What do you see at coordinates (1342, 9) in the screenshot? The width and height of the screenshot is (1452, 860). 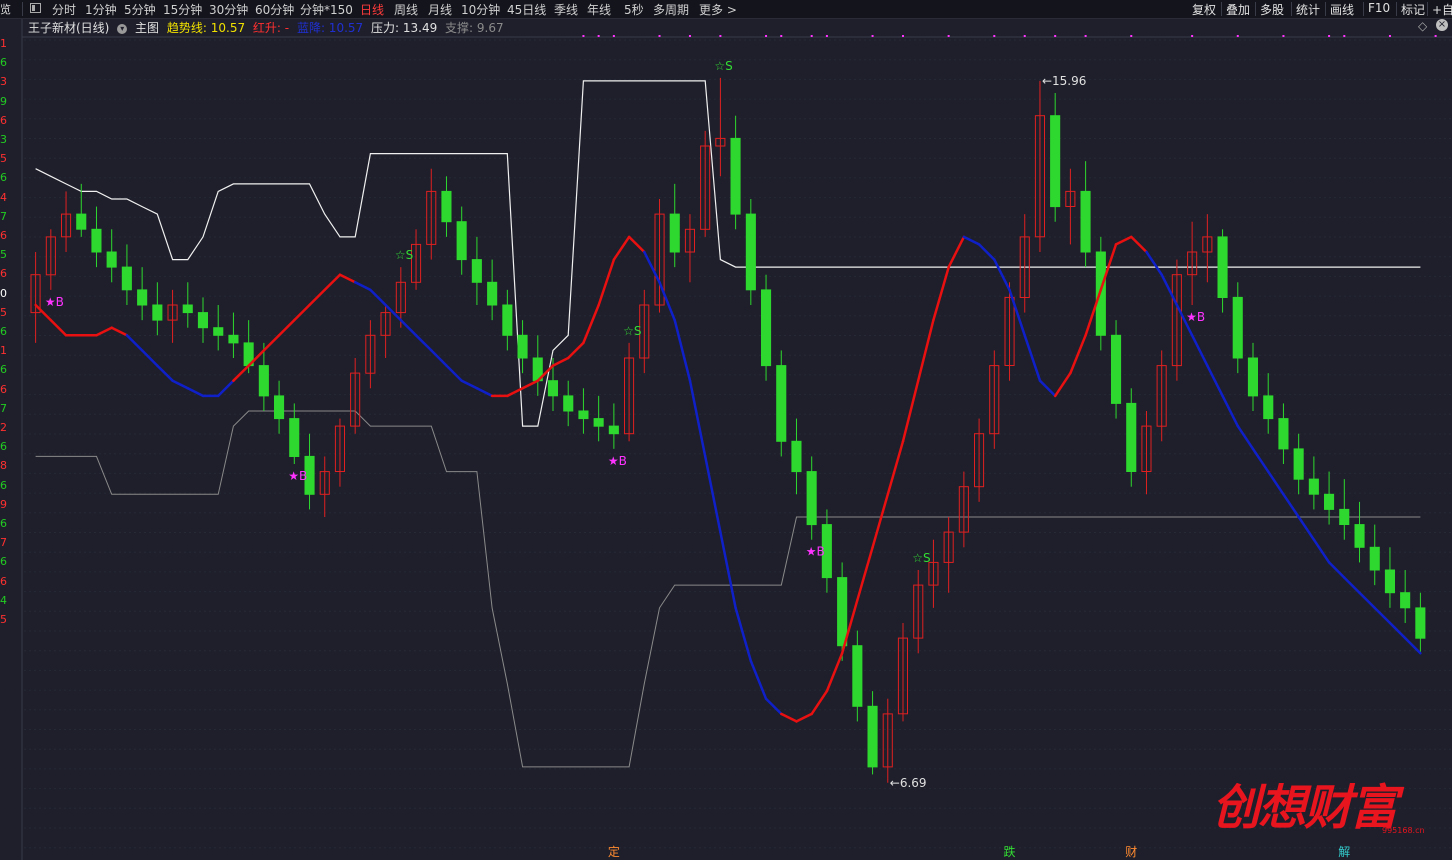 I see `toolbar-right-item: 画线` at bounding box center [1342, 9].